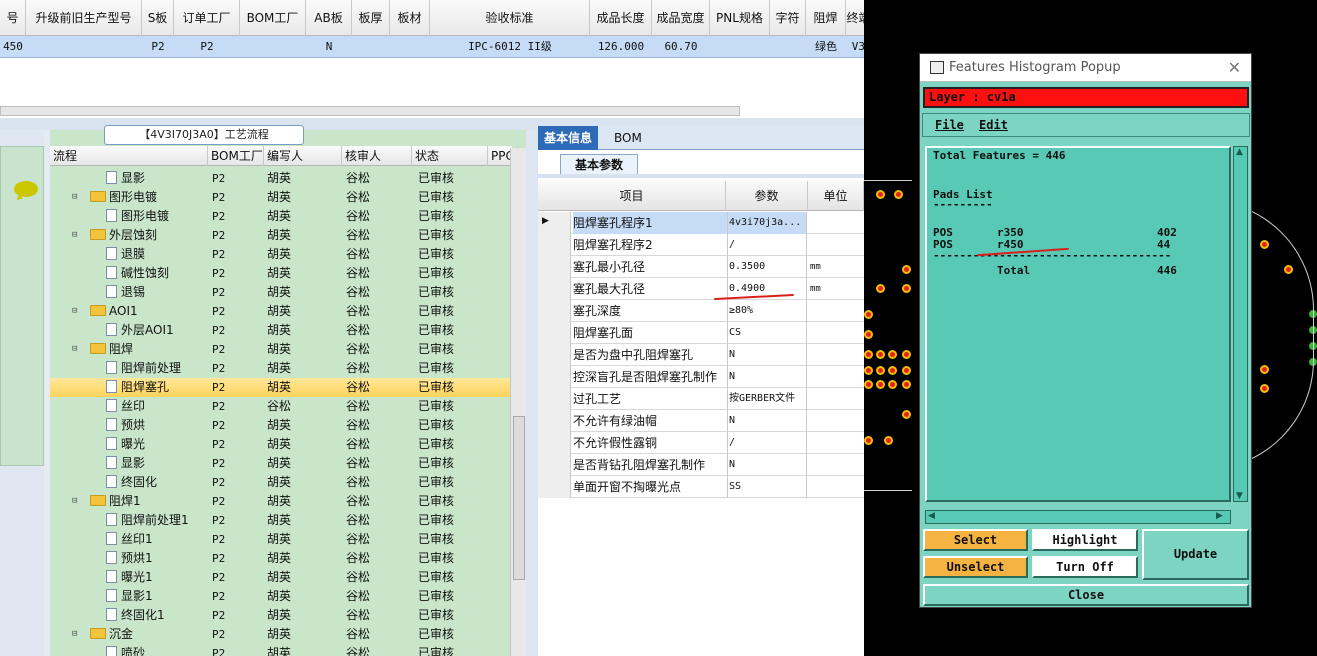  I want to click on order-col-header: 升级前旧生产型号, so click(84, 18).